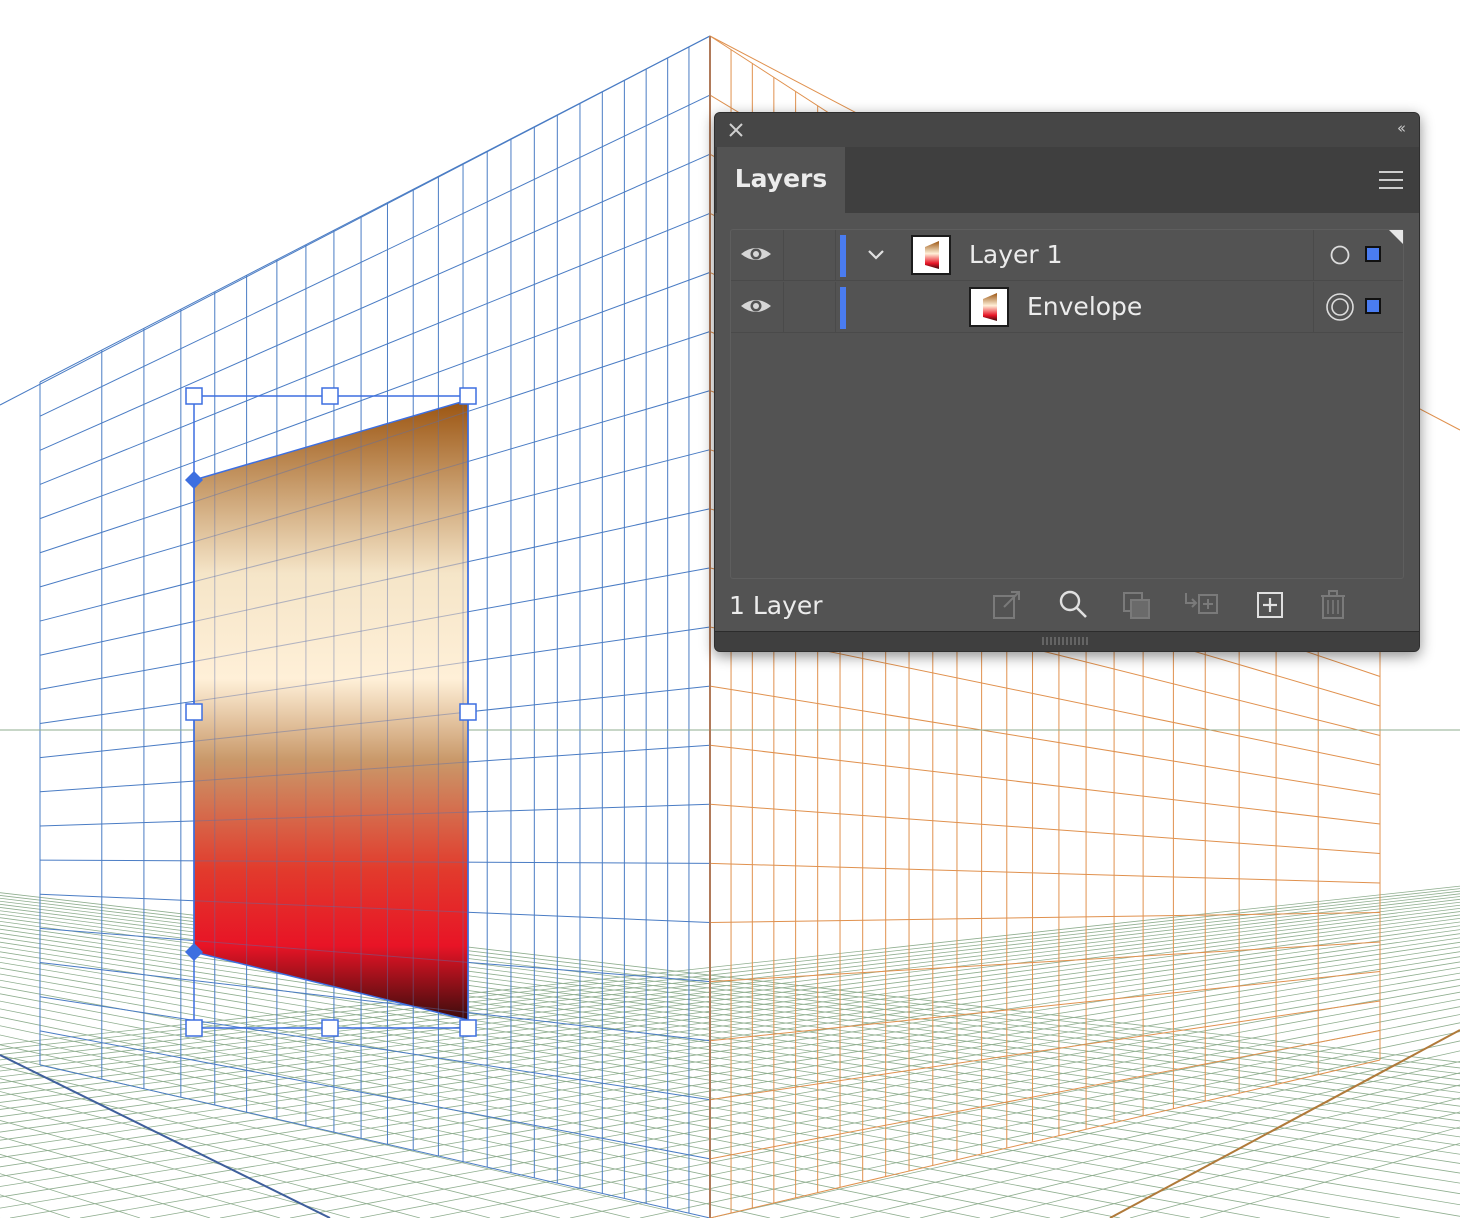 The height and width of the screenshot is (1218, 1460). I want to click on layer-thumbnail, so click(931, 255).